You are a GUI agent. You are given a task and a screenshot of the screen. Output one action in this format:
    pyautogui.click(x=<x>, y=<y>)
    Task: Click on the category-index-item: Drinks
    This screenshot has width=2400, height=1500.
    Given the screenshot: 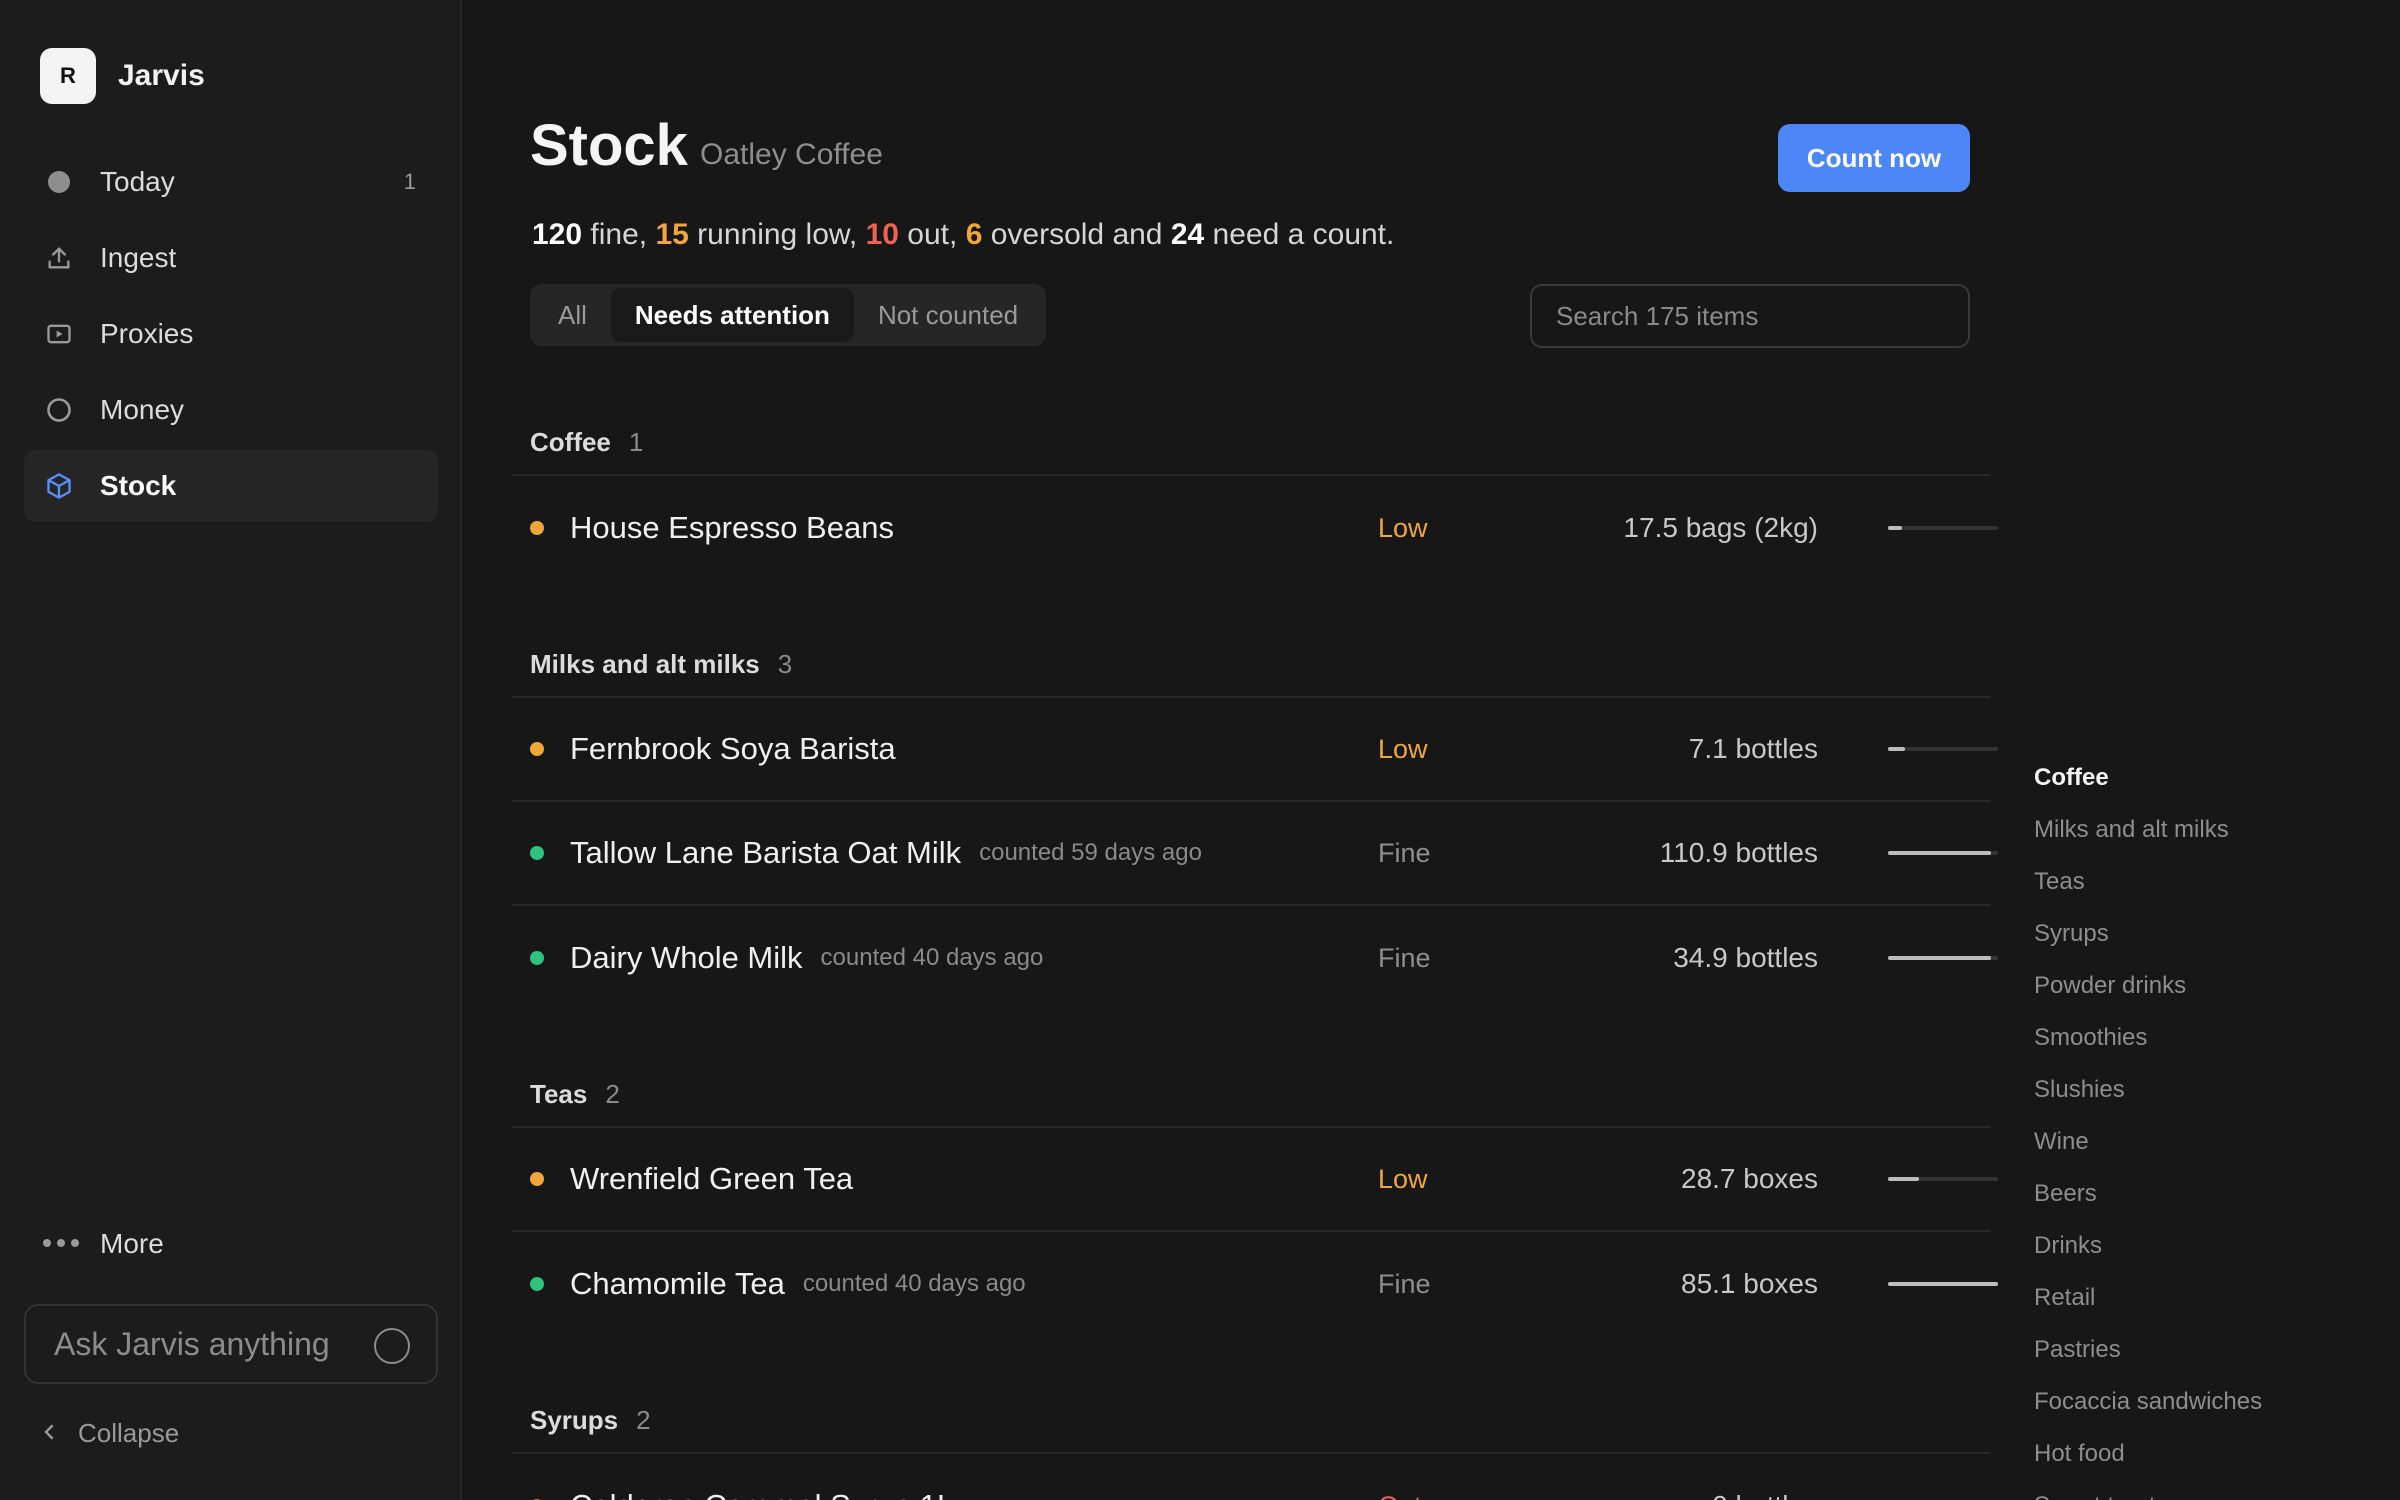 What is the action you would take?
    pyautogui.click(x=2214, y=1246)
    